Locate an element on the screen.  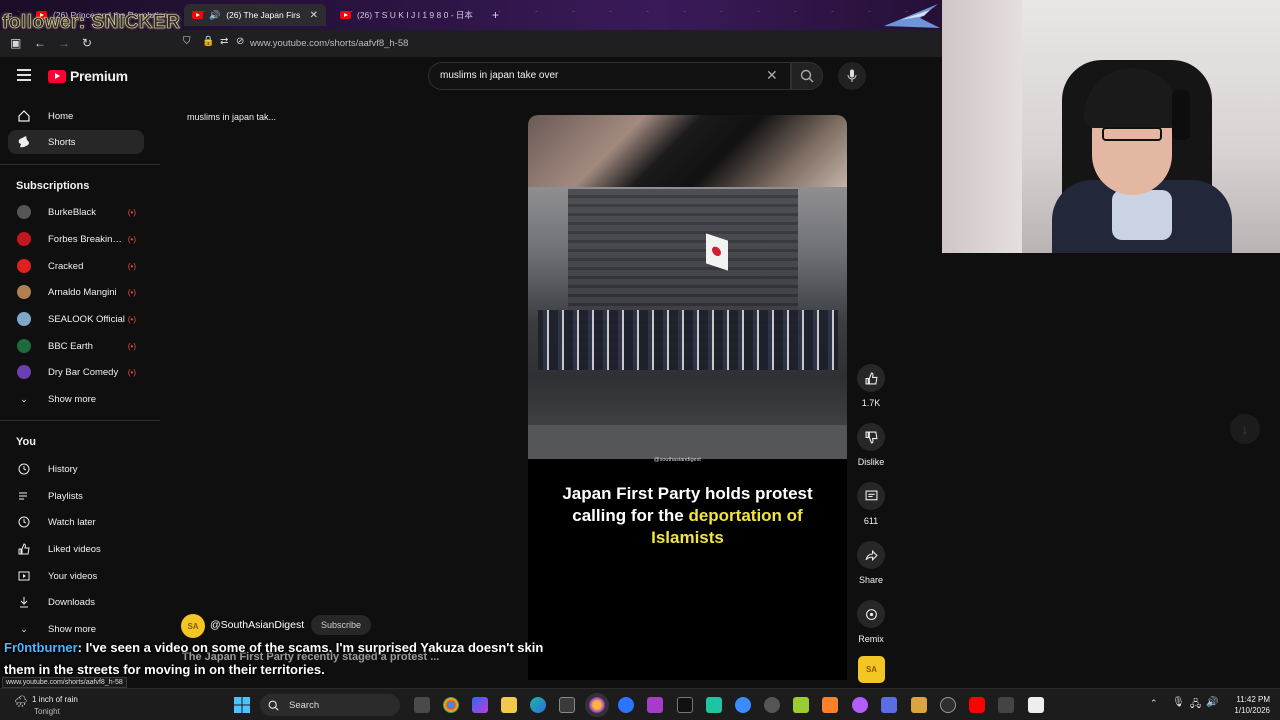
shield-icon: ⛉ is located at coordinates (187, 41).